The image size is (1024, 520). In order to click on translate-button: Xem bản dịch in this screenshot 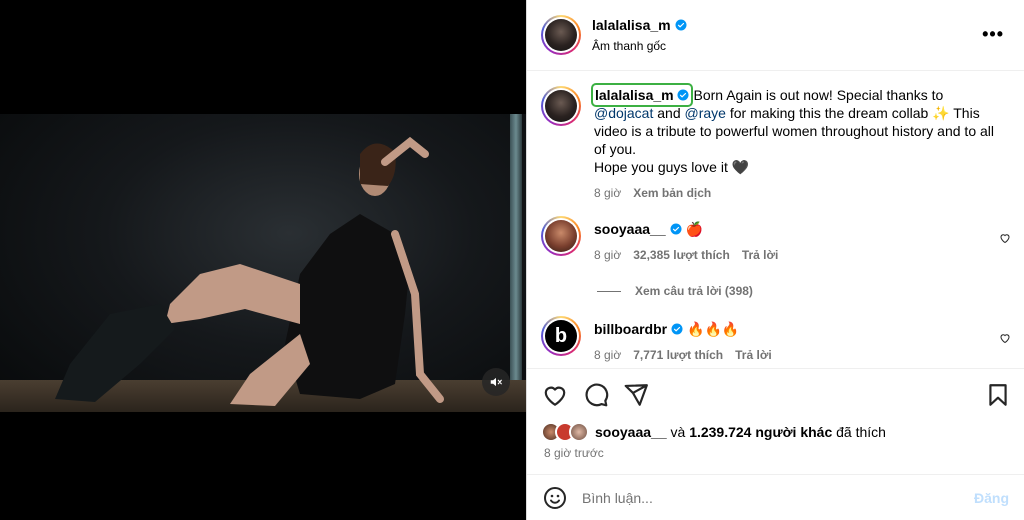, I will do `click(672, 193)`.